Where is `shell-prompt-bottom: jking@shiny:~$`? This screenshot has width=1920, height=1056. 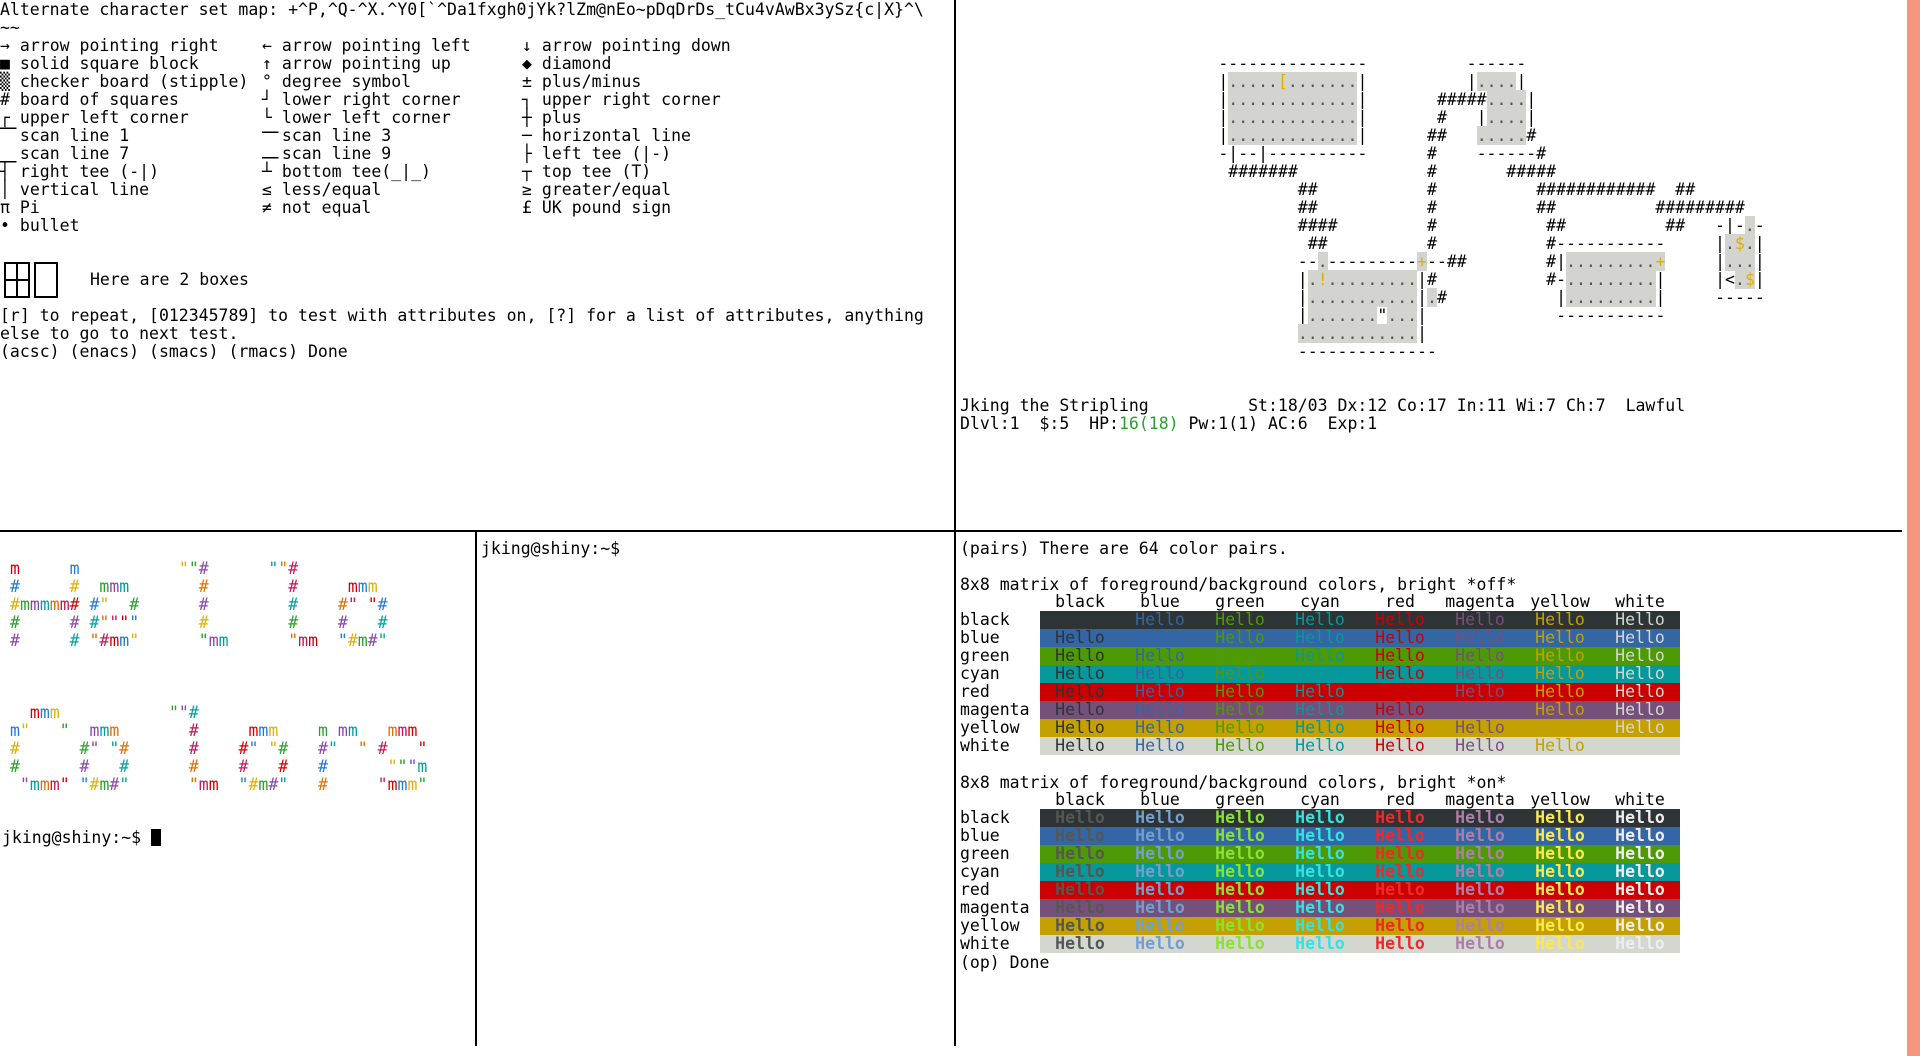 shell-prompt-bottom: jking@shiny:~$ is located at coordinates (82, 838).